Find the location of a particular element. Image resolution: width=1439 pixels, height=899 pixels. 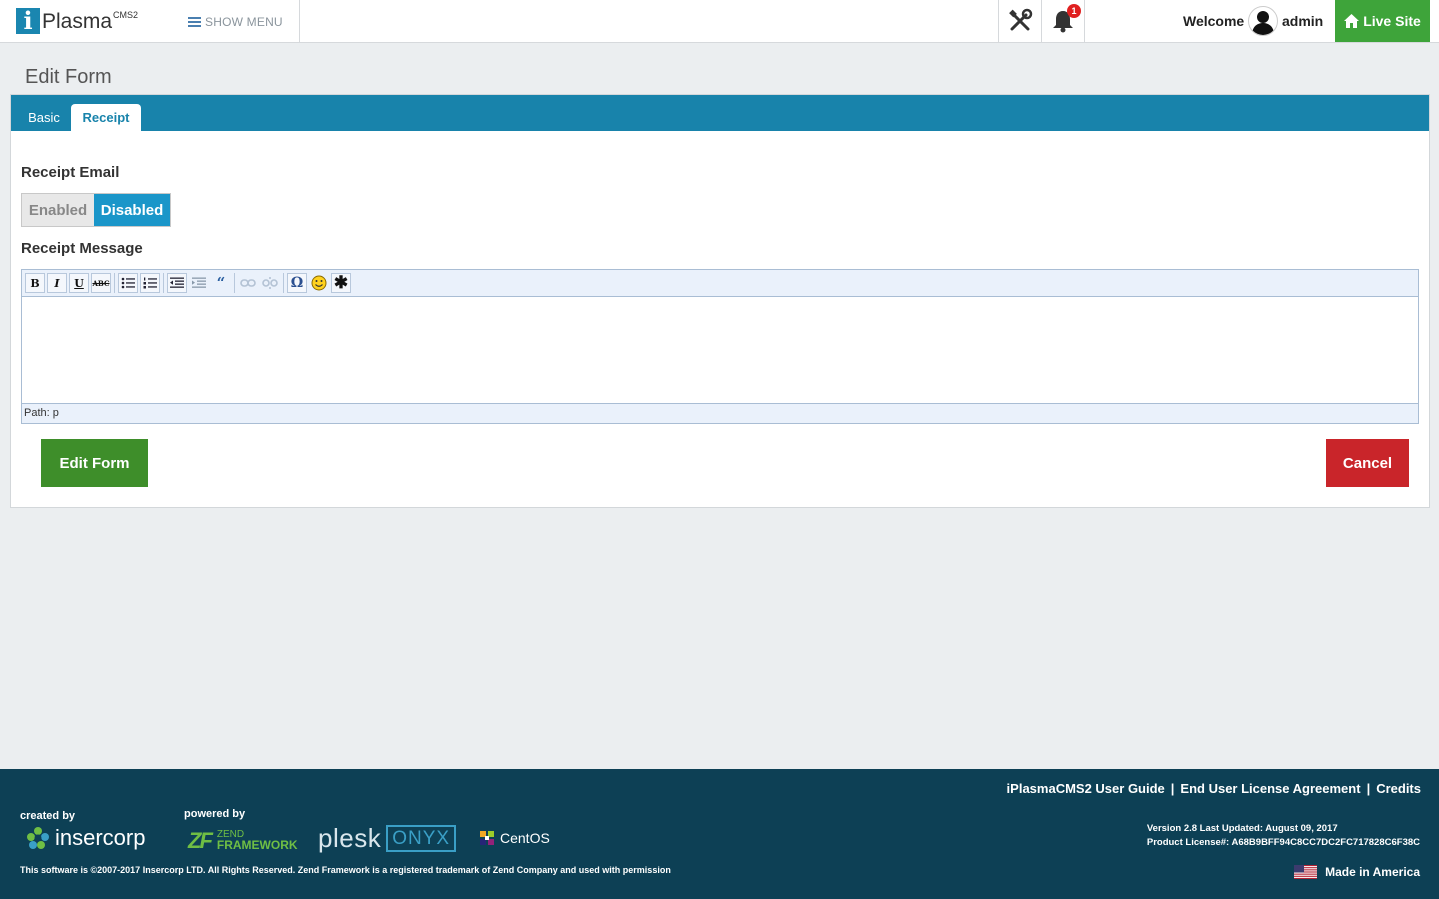

strikethrough-icon: ABC is located at coordinates (101, 283).